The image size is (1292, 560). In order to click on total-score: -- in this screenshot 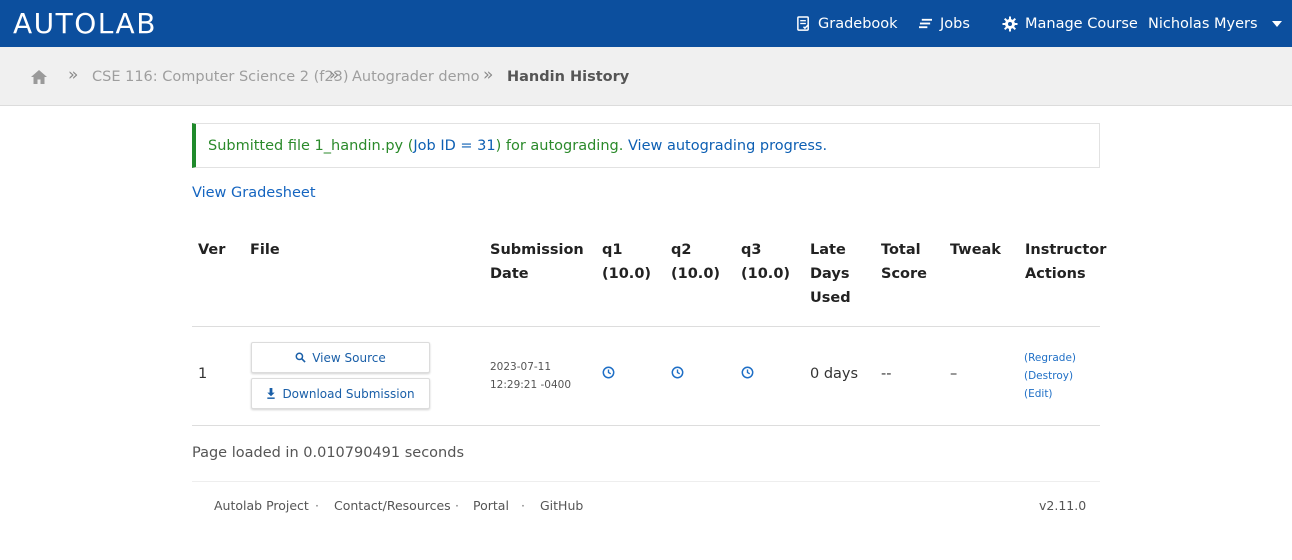, I will do `click(886, 374)`.